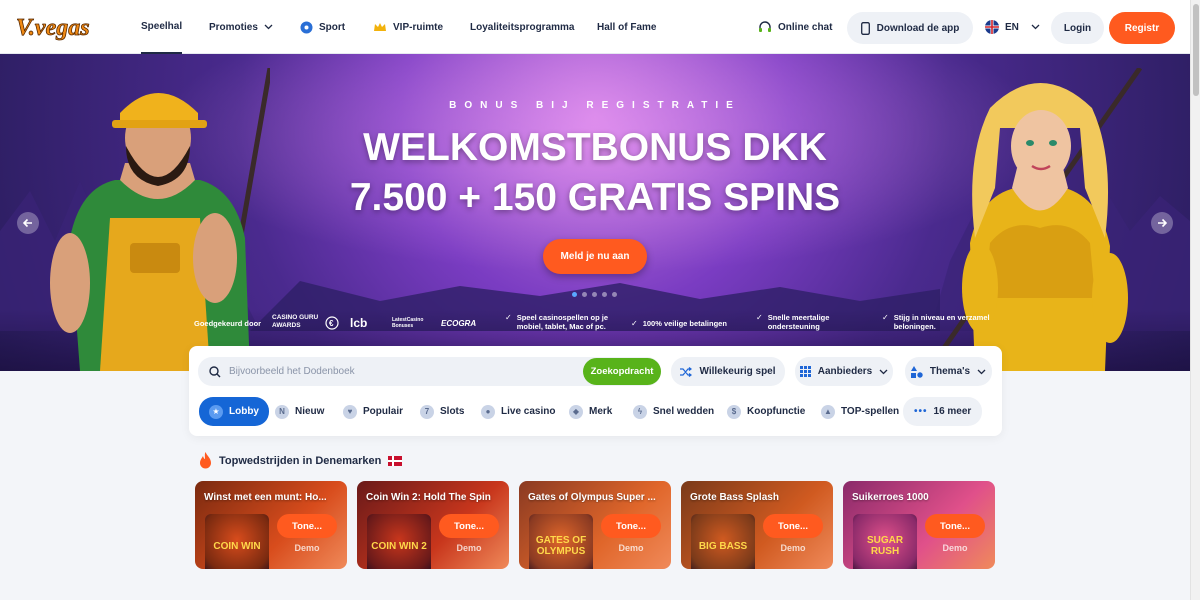 This screenshot has width=1200, height=600. Describe the element at coordinates (798, 322) in the screenshot. I see `feature-support-text: Snelle meertalige ondersteuning` at that location.